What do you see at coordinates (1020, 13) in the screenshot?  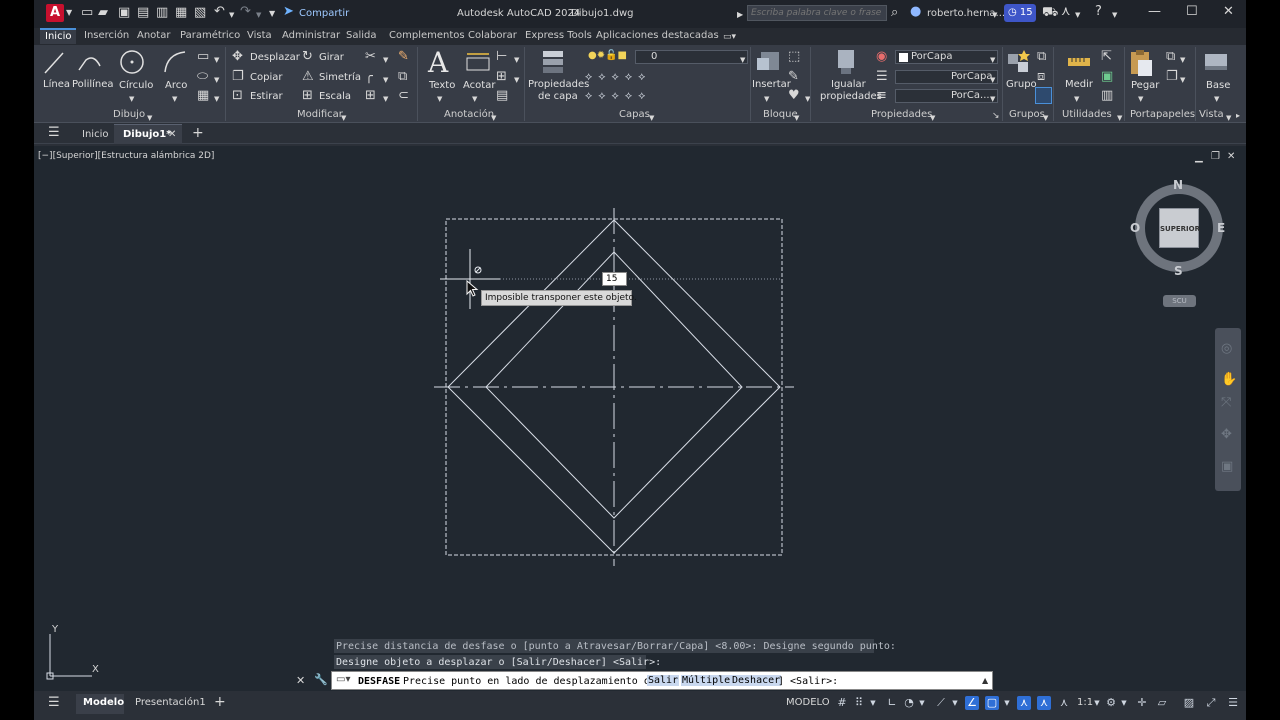 I see `notifications-badge: ◷ 15` at bounding box center [1020, 13].